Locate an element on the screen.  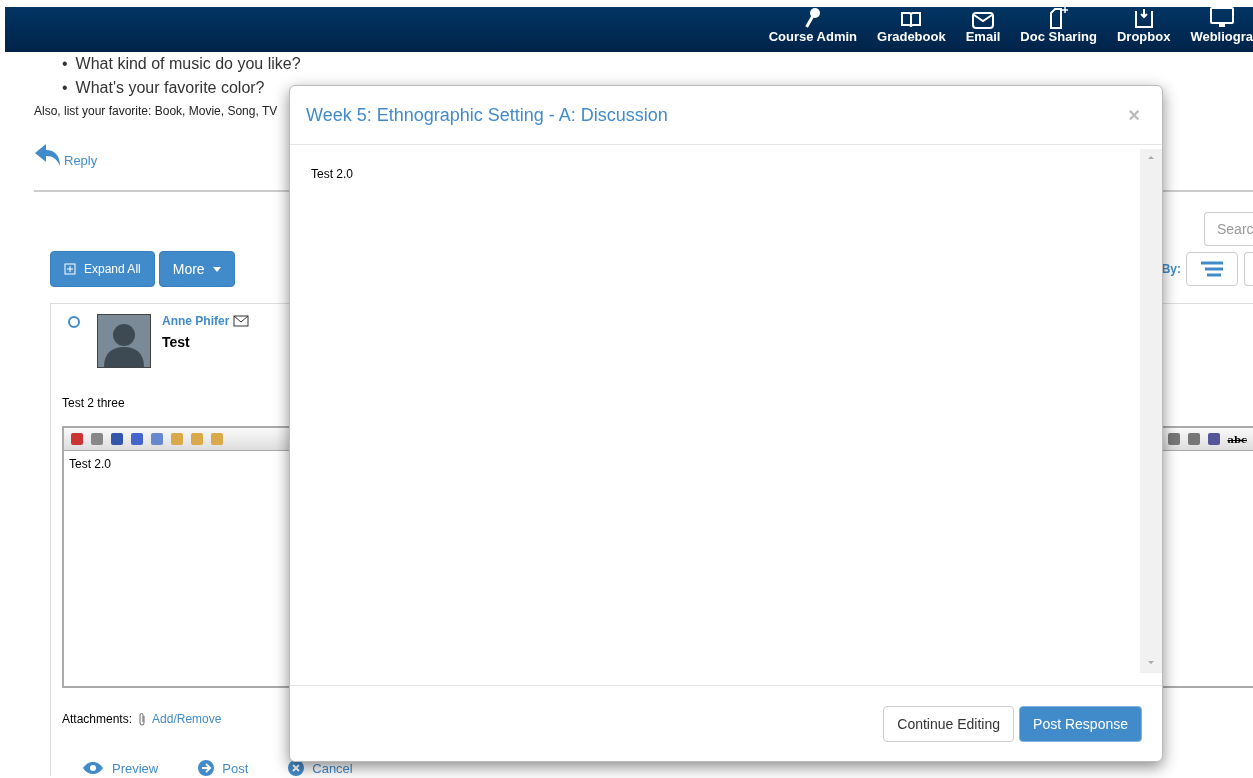
preview-text: Test 2.0 is located at coordinates (333, 174).